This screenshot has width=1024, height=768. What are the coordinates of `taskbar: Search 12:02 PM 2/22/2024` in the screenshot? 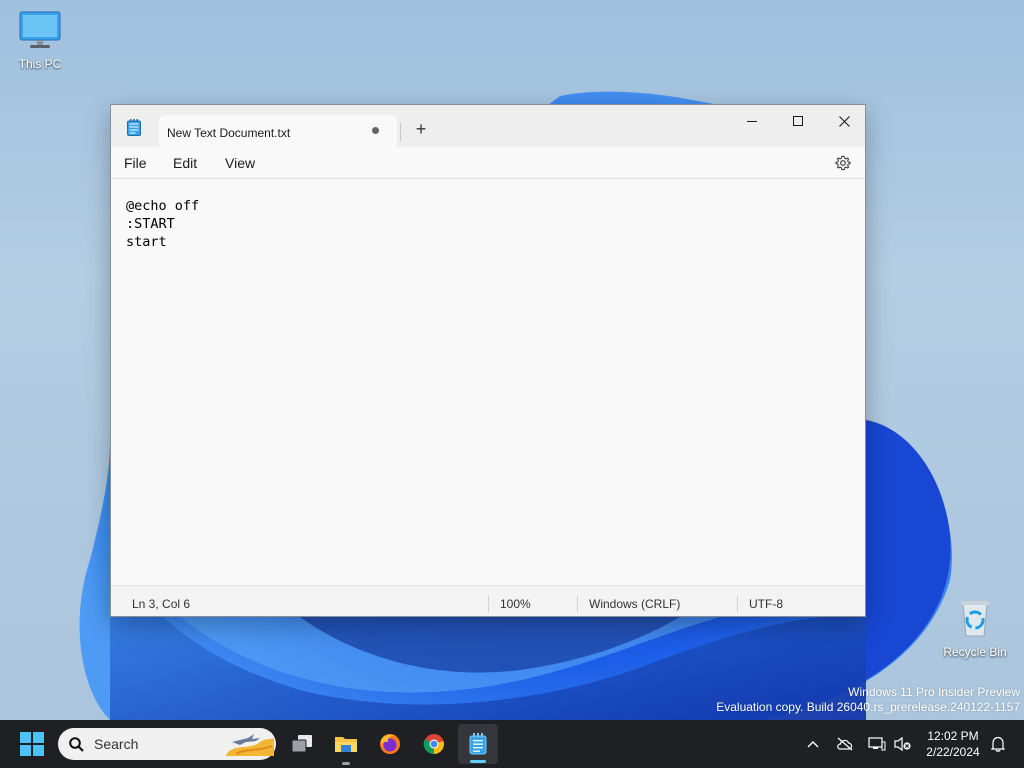 It's located at (512, 744).